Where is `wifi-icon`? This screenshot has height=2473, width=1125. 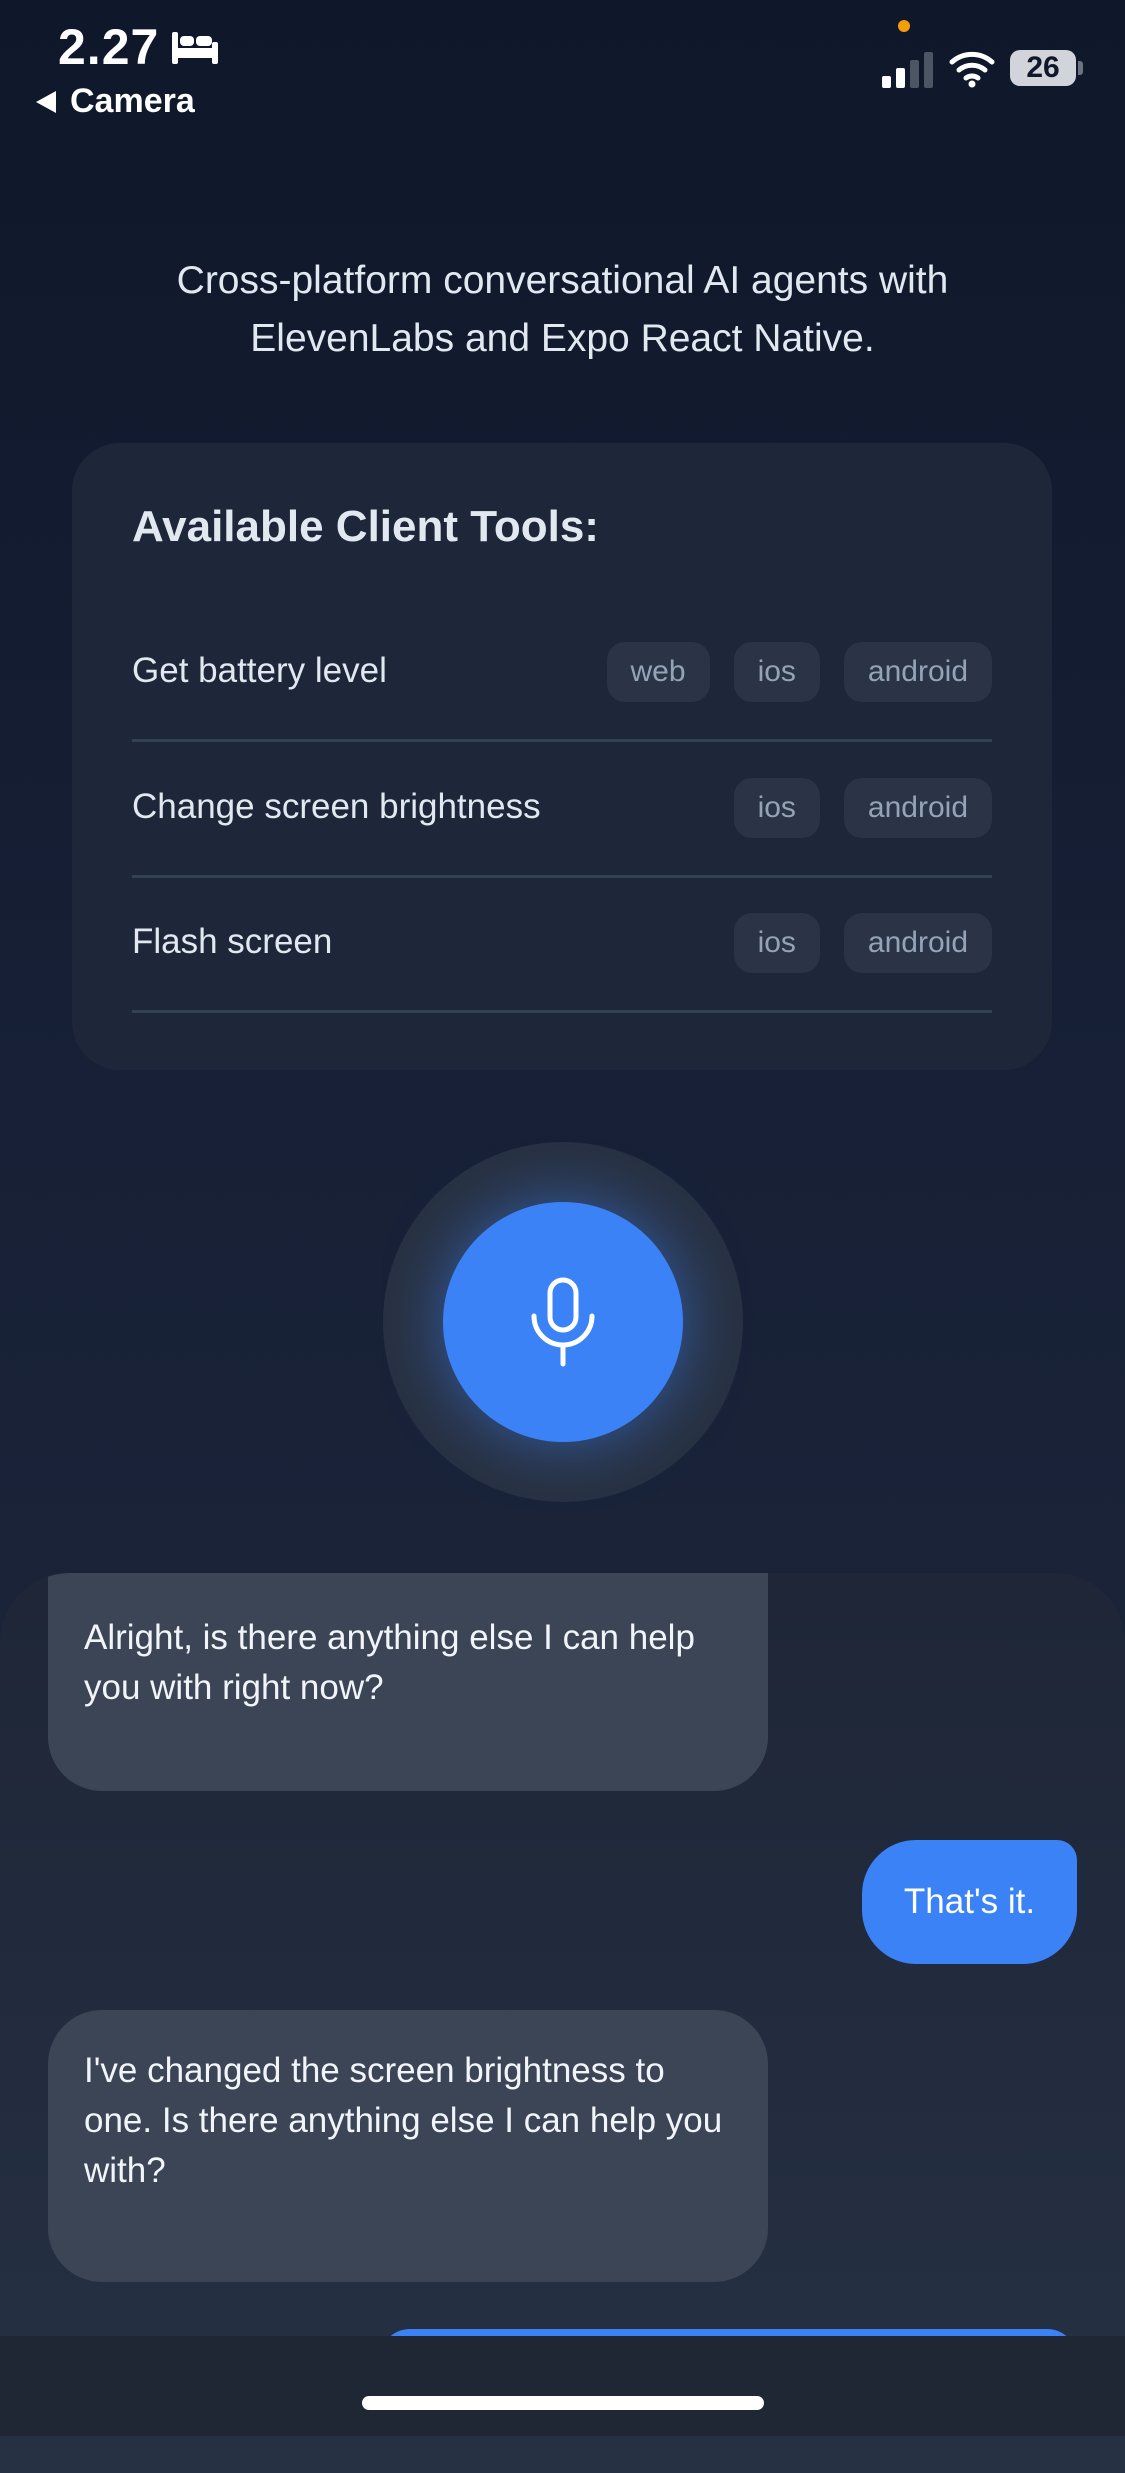 wifi-icon is located at coordinates (972, 69).